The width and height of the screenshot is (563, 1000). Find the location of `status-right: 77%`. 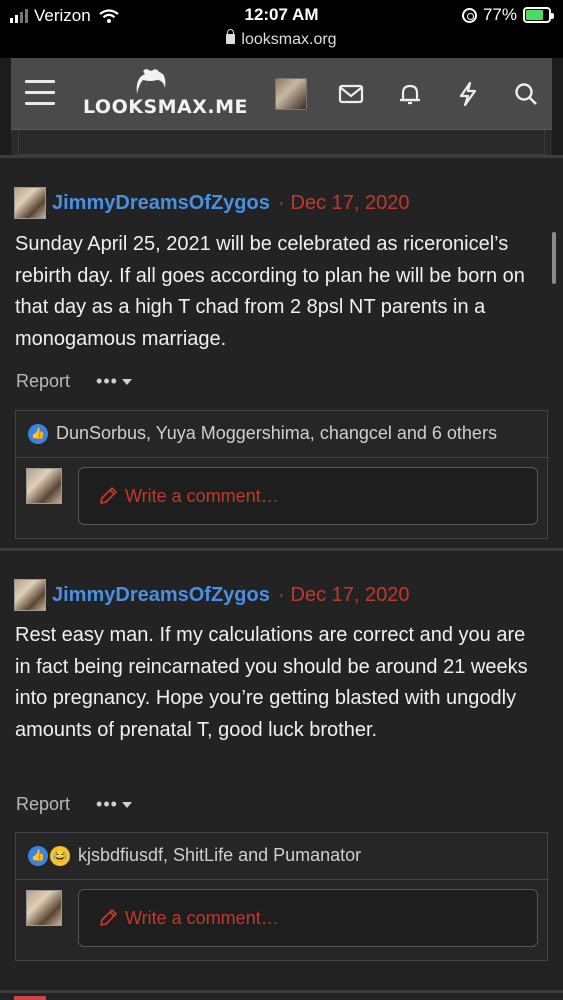

status-right: 77% is located at coordinates (507, 15).